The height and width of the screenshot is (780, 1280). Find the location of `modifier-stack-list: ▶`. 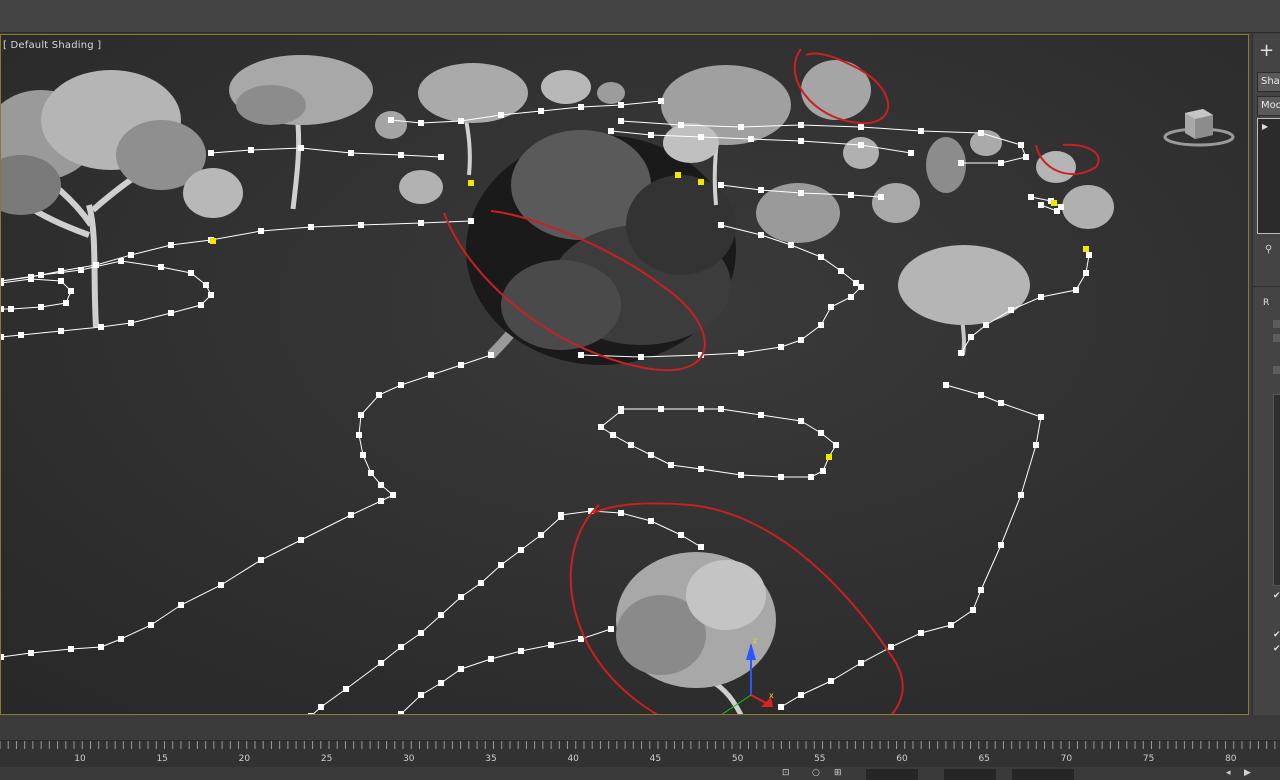

modifier-stack-list: ▶ is located at coordinates (1268, 176).